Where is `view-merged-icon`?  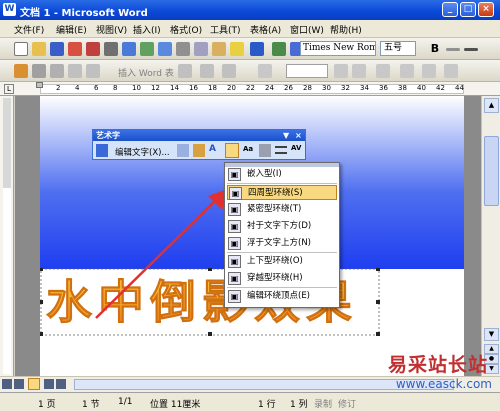
view-merged-icon is located at coordinates (207, 71).